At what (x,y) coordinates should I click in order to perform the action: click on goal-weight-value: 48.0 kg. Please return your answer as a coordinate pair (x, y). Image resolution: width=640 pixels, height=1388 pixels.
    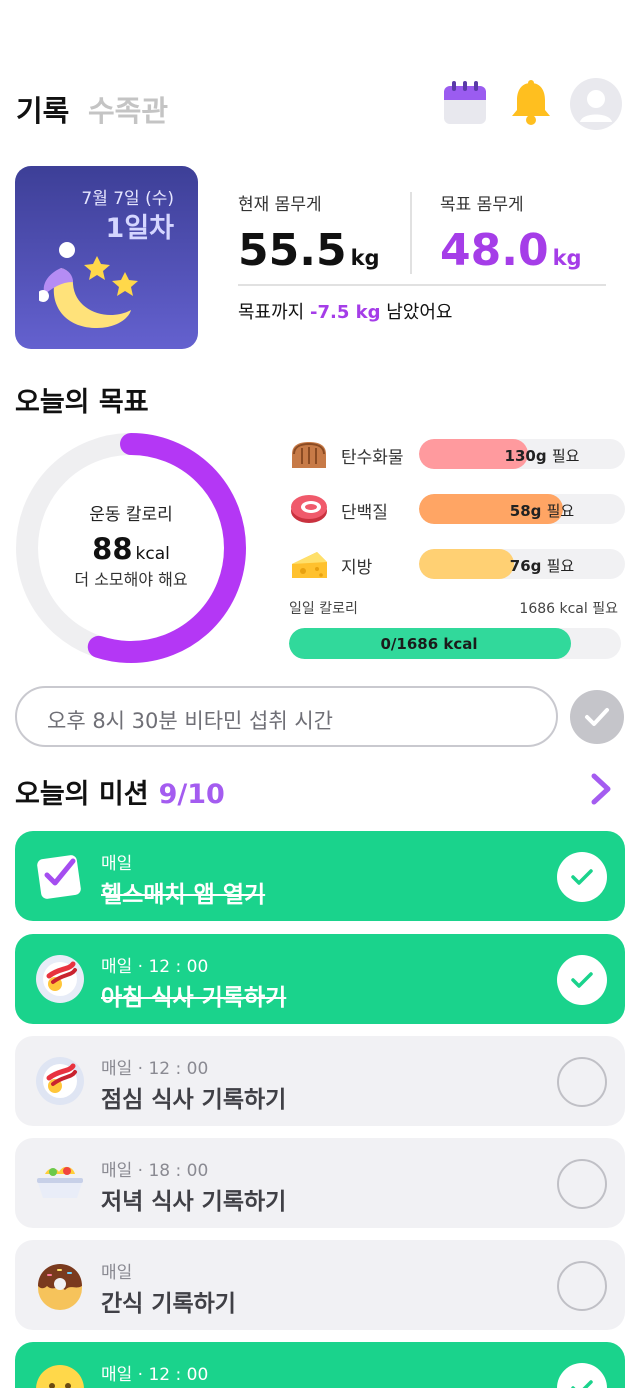
    Looking at the image, I should click on (511, 250).